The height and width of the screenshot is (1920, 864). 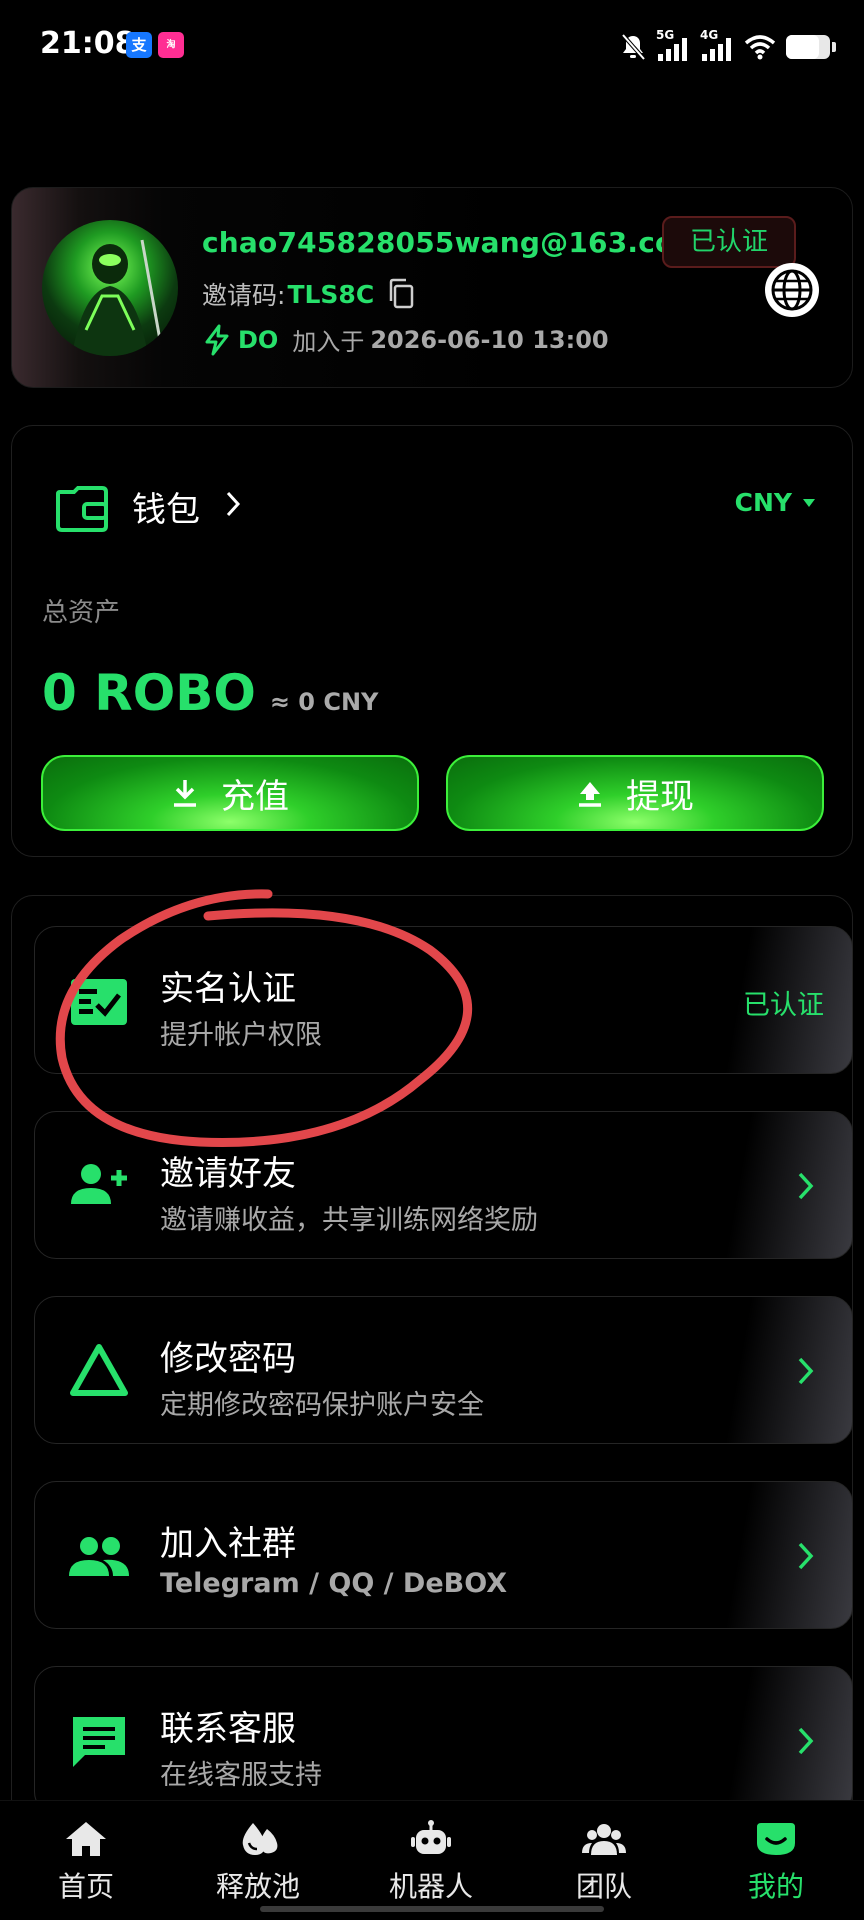 I want to click on user-email: chao745828055wang@163.com, so click(x=453, y=242).